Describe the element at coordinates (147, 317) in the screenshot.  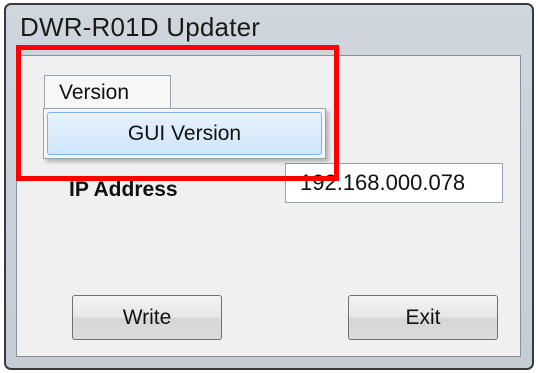
I see `write-button: Write` at that location.